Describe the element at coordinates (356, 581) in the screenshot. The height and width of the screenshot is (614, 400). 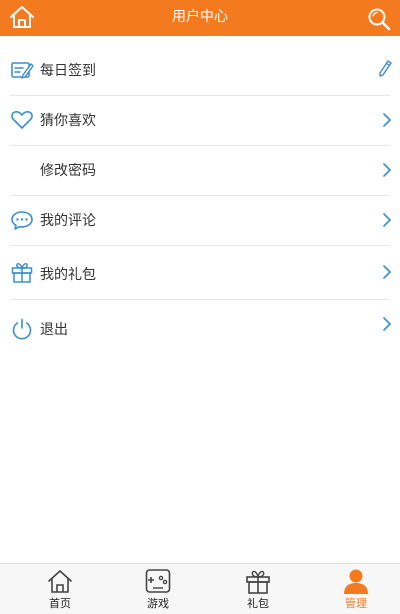
I see `user-icon` at that location.